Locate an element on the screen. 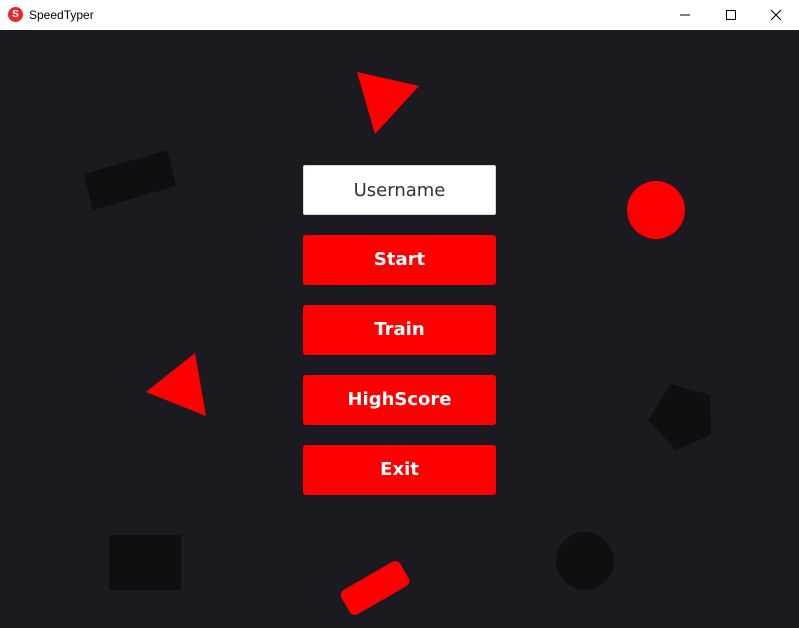 The image size is (799, 628). window-title: SpeedTyper is located at coordinates (61, 15).